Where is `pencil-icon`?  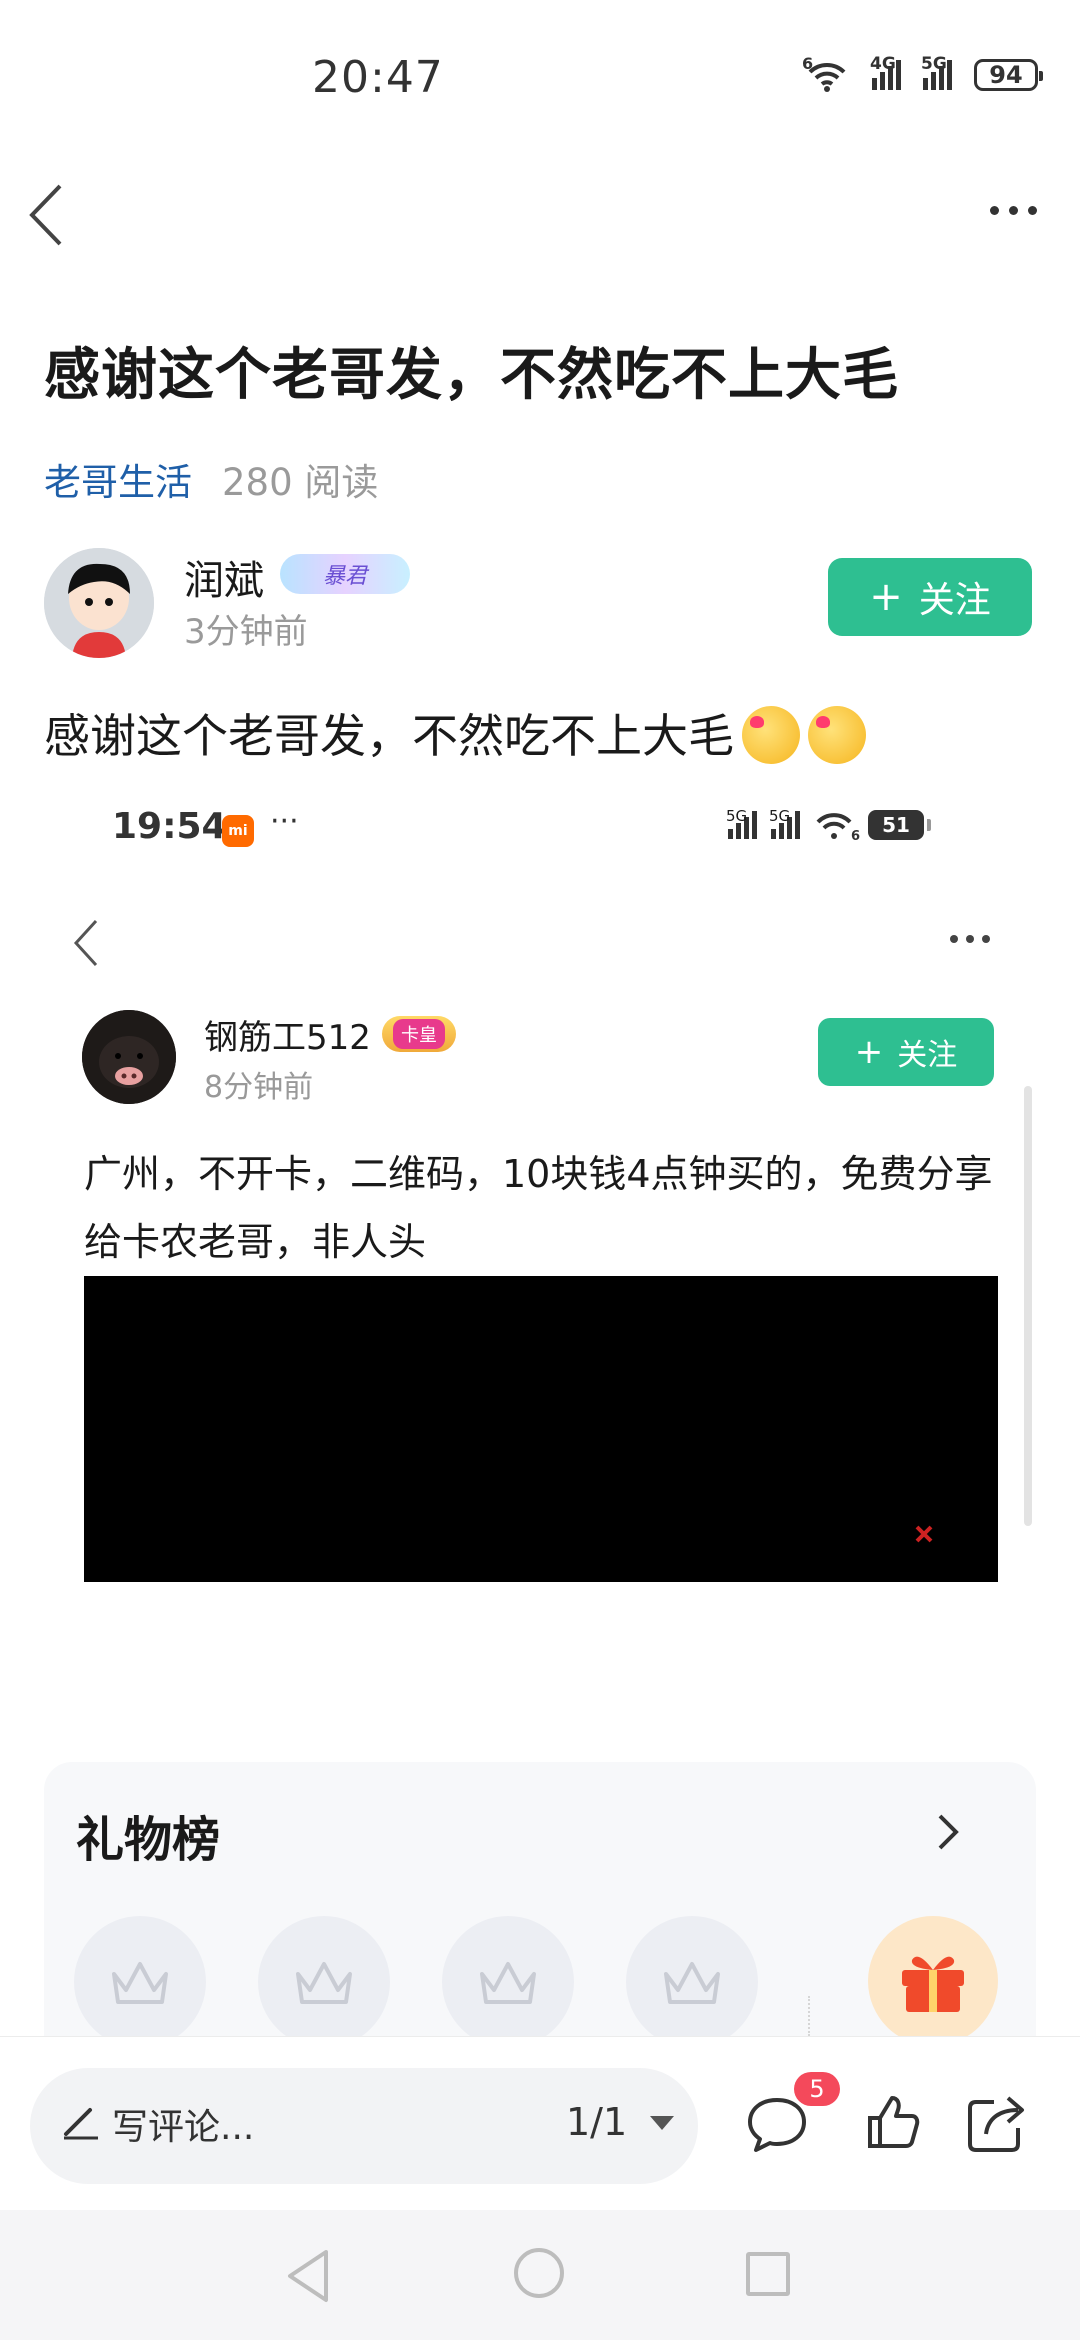
pencil-icon is located at coordinates (81, 2121).